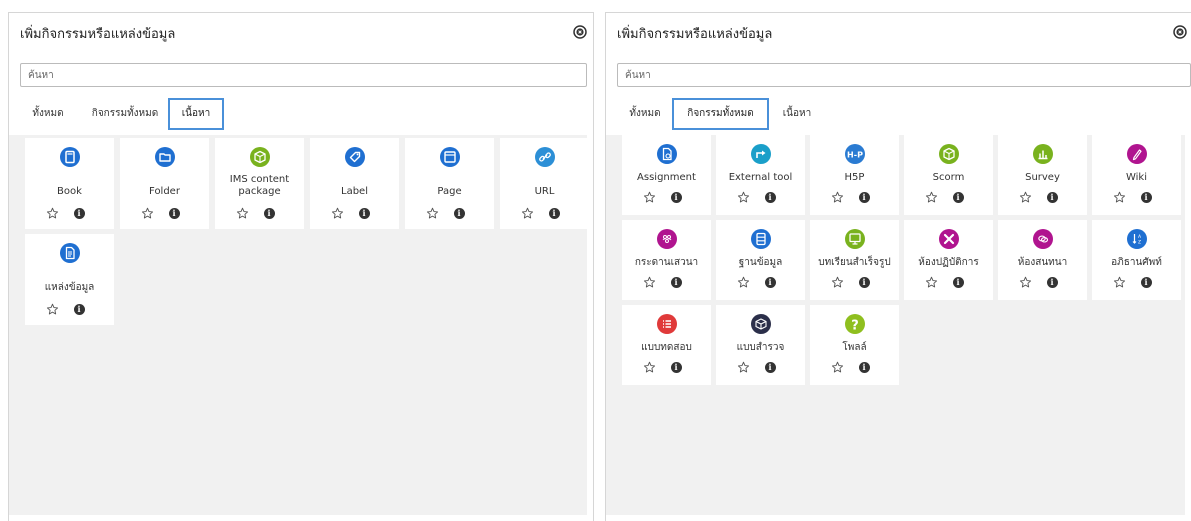 The image size is (1191, 521). What do you see at coordinates (164, 183) in the screenshot?
I see `module-tile: Folder i` at bounding box center [164, 183].